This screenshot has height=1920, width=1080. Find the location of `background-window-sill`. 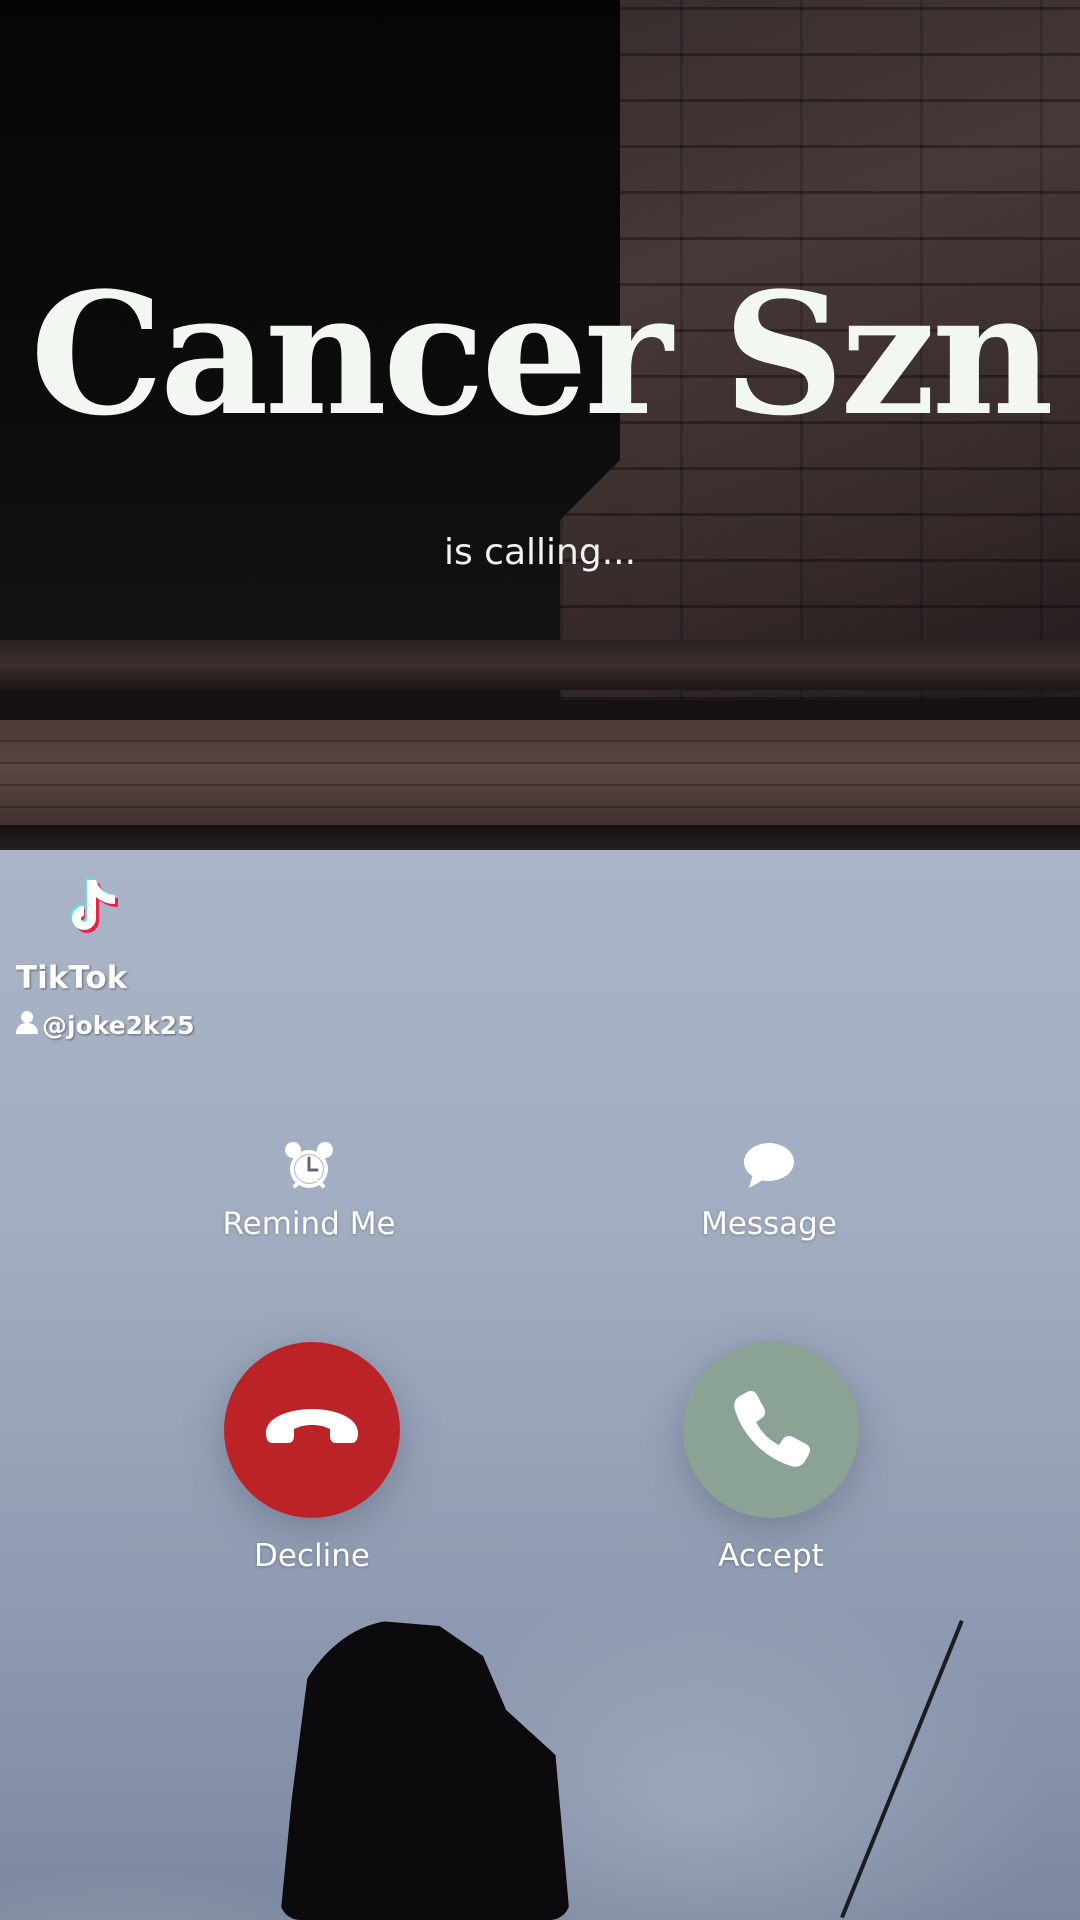

background-window-sill is located at coordinates (540, 665).